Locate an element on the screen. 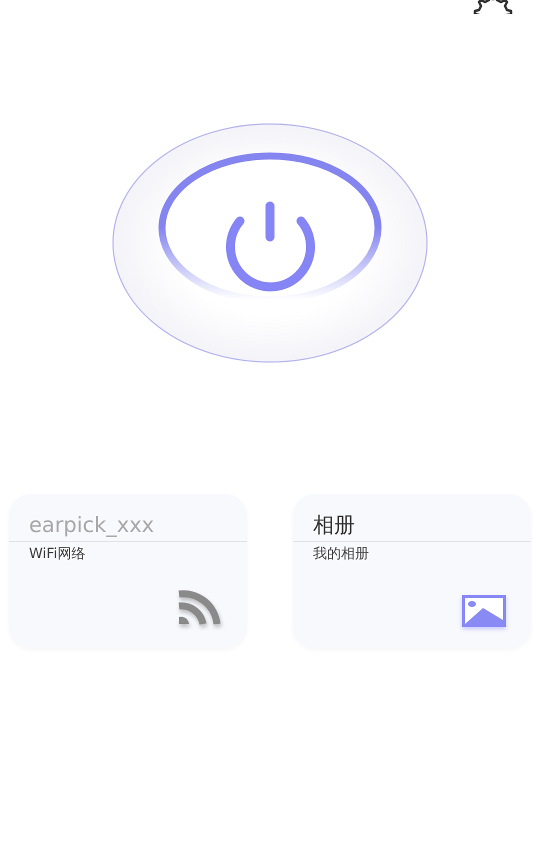 This screenshot has height=849, width=540. settings-icon is located at coordinates (493, 7).